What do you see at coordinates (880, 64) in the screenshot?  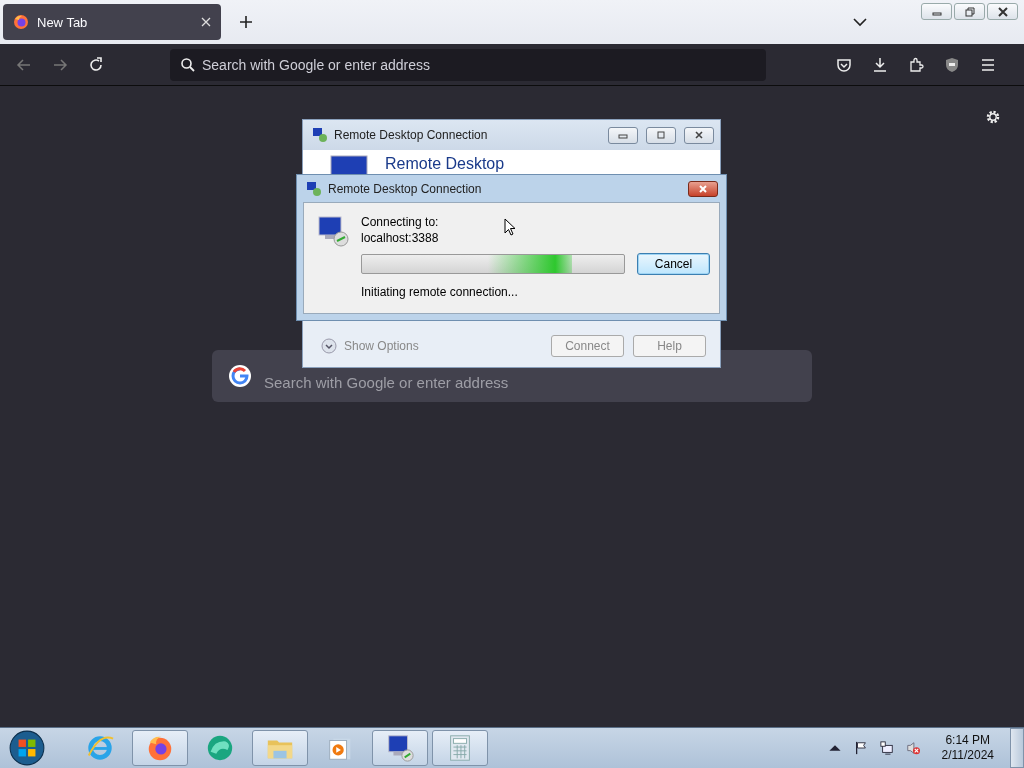 I see `download-icon` at bounding box center [880, 64].